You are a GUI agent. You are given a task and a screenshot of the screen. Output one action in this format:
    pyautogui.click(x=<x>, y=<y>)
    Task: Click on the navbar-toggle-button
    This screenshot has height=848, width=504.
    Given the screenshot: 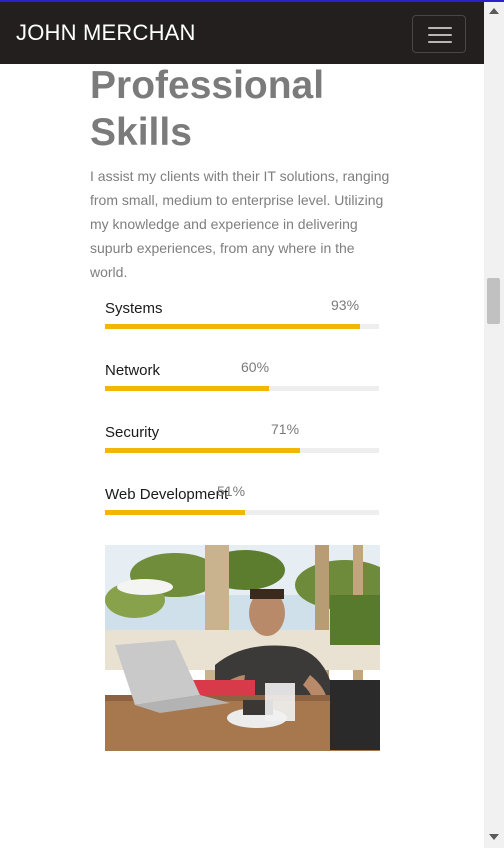 What is the action you would take?
    pyautogui.click(x=439, y=34)
    